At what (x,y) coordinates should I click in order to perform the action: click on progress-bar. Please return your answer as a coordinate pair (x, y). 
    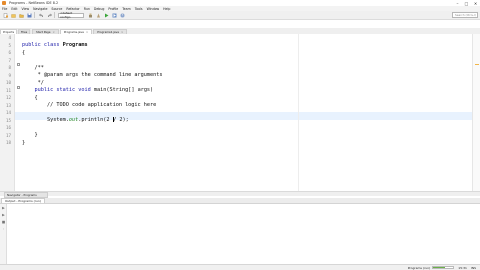
    Looking at the image, I should click on (443, 267).